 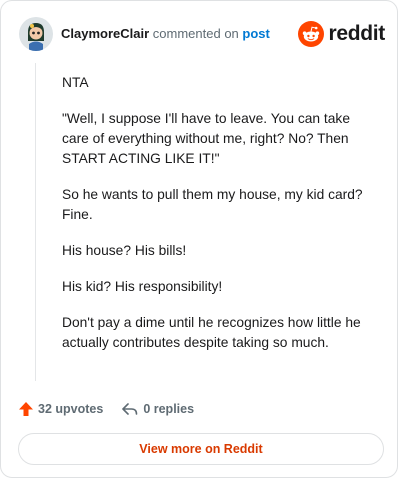 What do you see at coordinates (255, 33) in the screenshot?
I see `post-link: post` at bounding box center [255, 33].